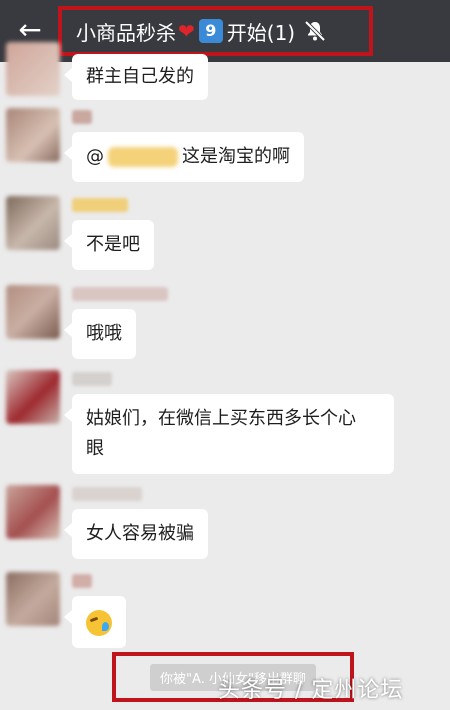  Describe the element at coordinates (236, 156) in the screenshot. I see `message-text: 这是淘宝的啊` at that location.